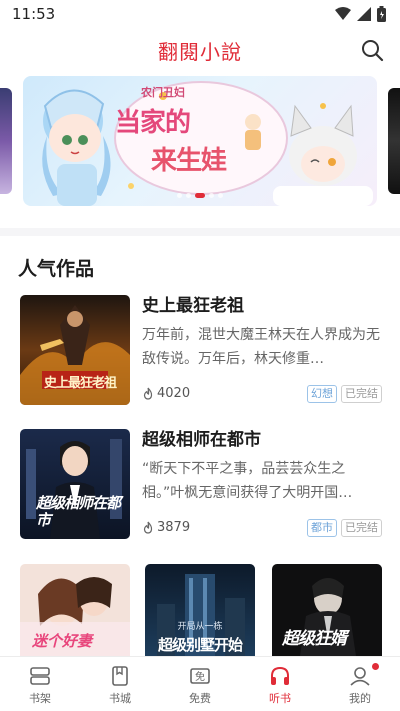 The width and height of the screenshot is (400, 711). I want to click on tab-label: 我的, so click(360, 698).